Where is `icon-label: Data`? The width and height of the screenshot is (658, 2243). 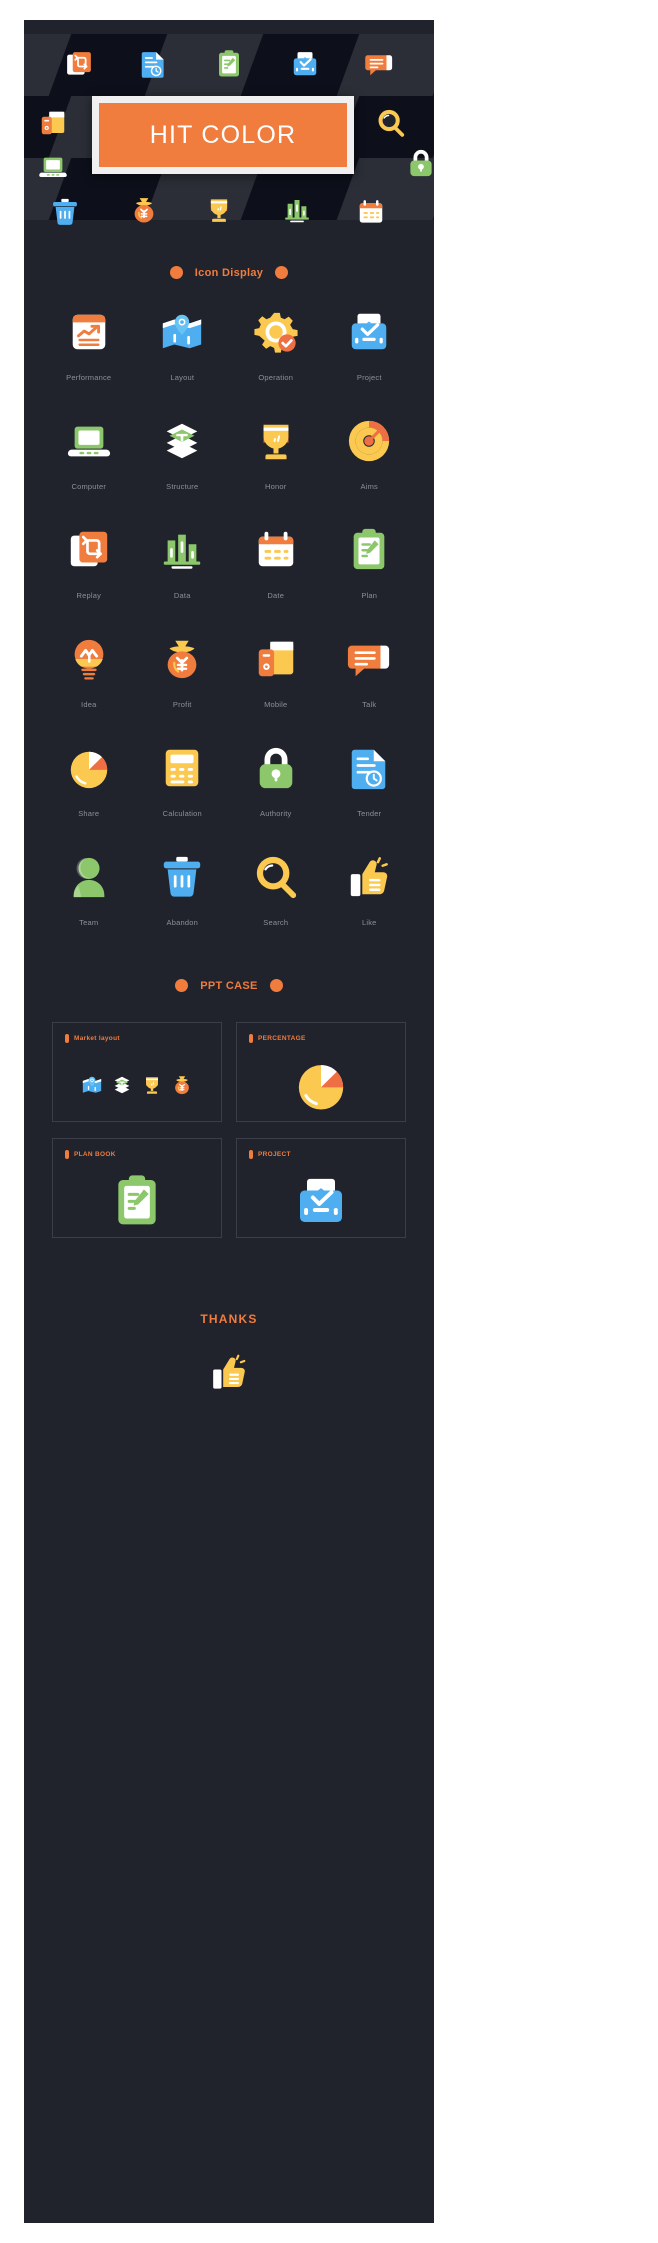
icon-label: Data is located at coordinates (182, 595).